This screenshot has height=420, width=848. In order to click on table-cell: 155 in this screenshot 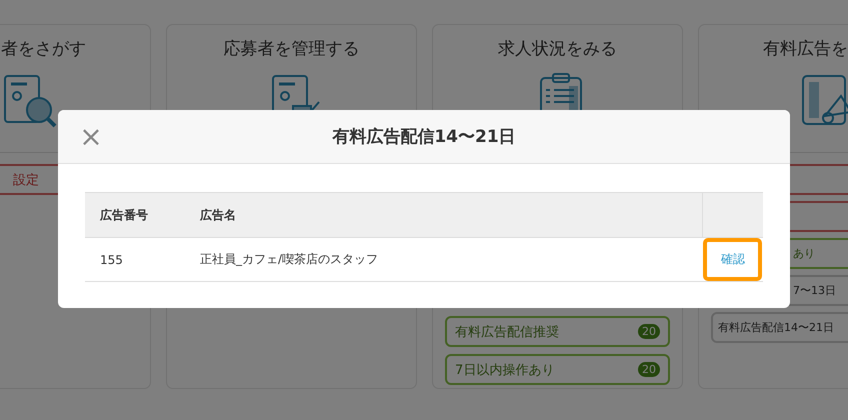, I will do `click(135, 260)`.